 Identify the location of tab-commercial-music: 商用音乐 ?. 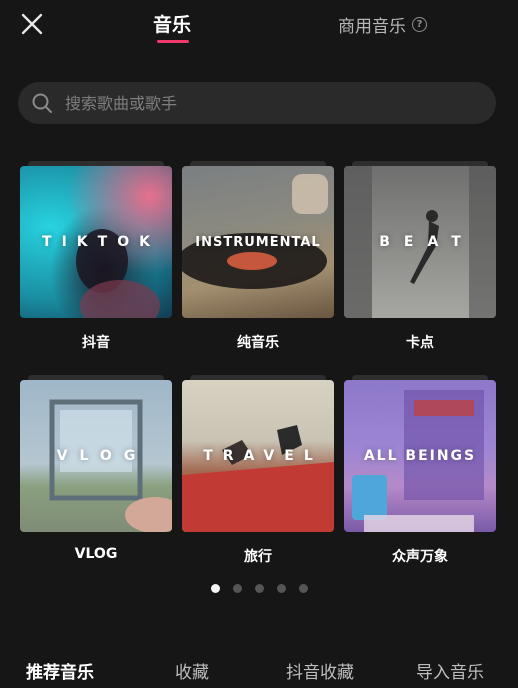
(382, 24).